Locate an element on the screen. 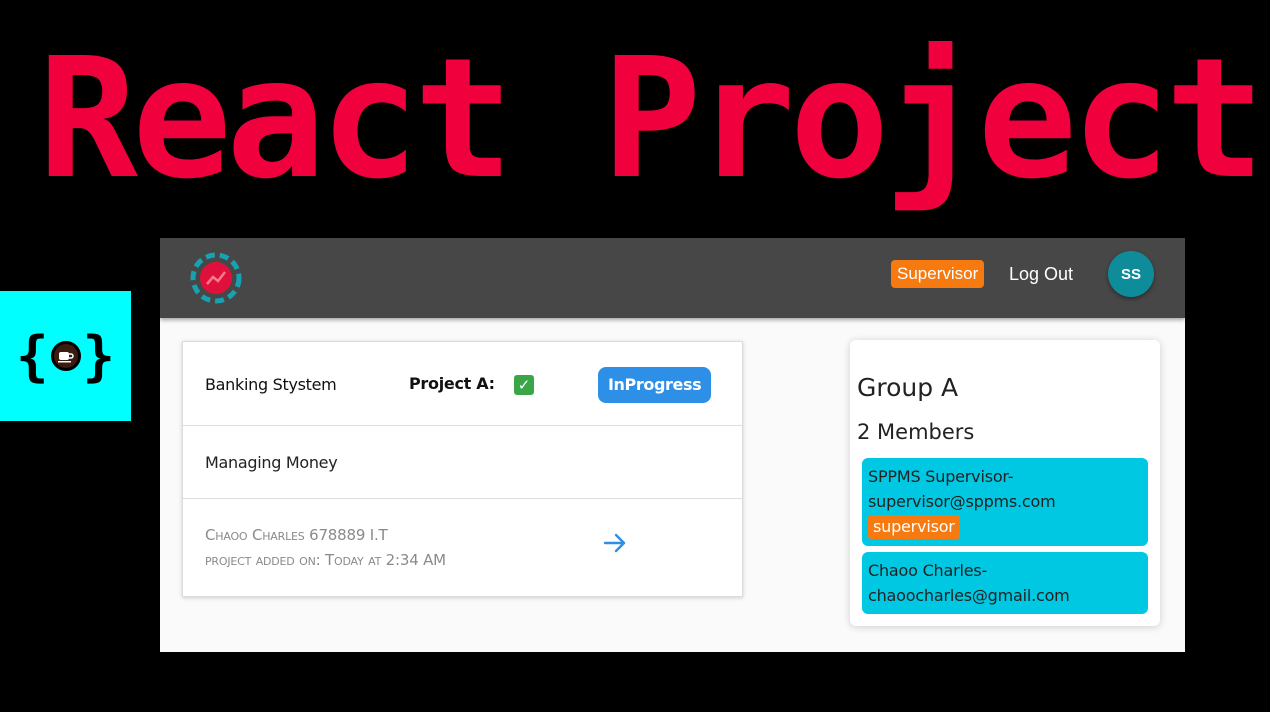 The height and width of the screenshot is (712, 1270). coffee-cup-braces-icon: { } is located at coordinates (65, 356).